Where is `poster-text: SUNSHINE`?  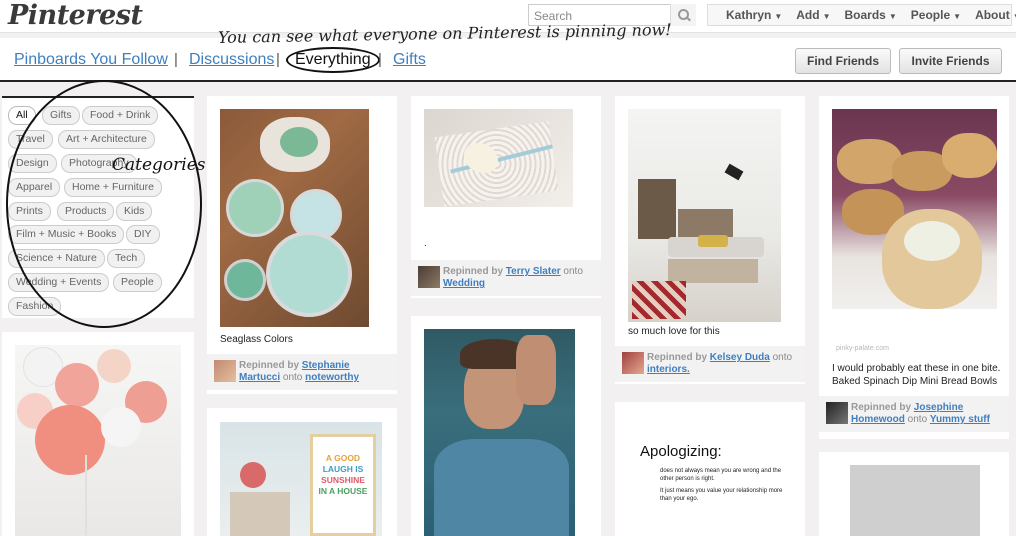 poster-text: SUNSHINE is located at coordinates (343, 480).